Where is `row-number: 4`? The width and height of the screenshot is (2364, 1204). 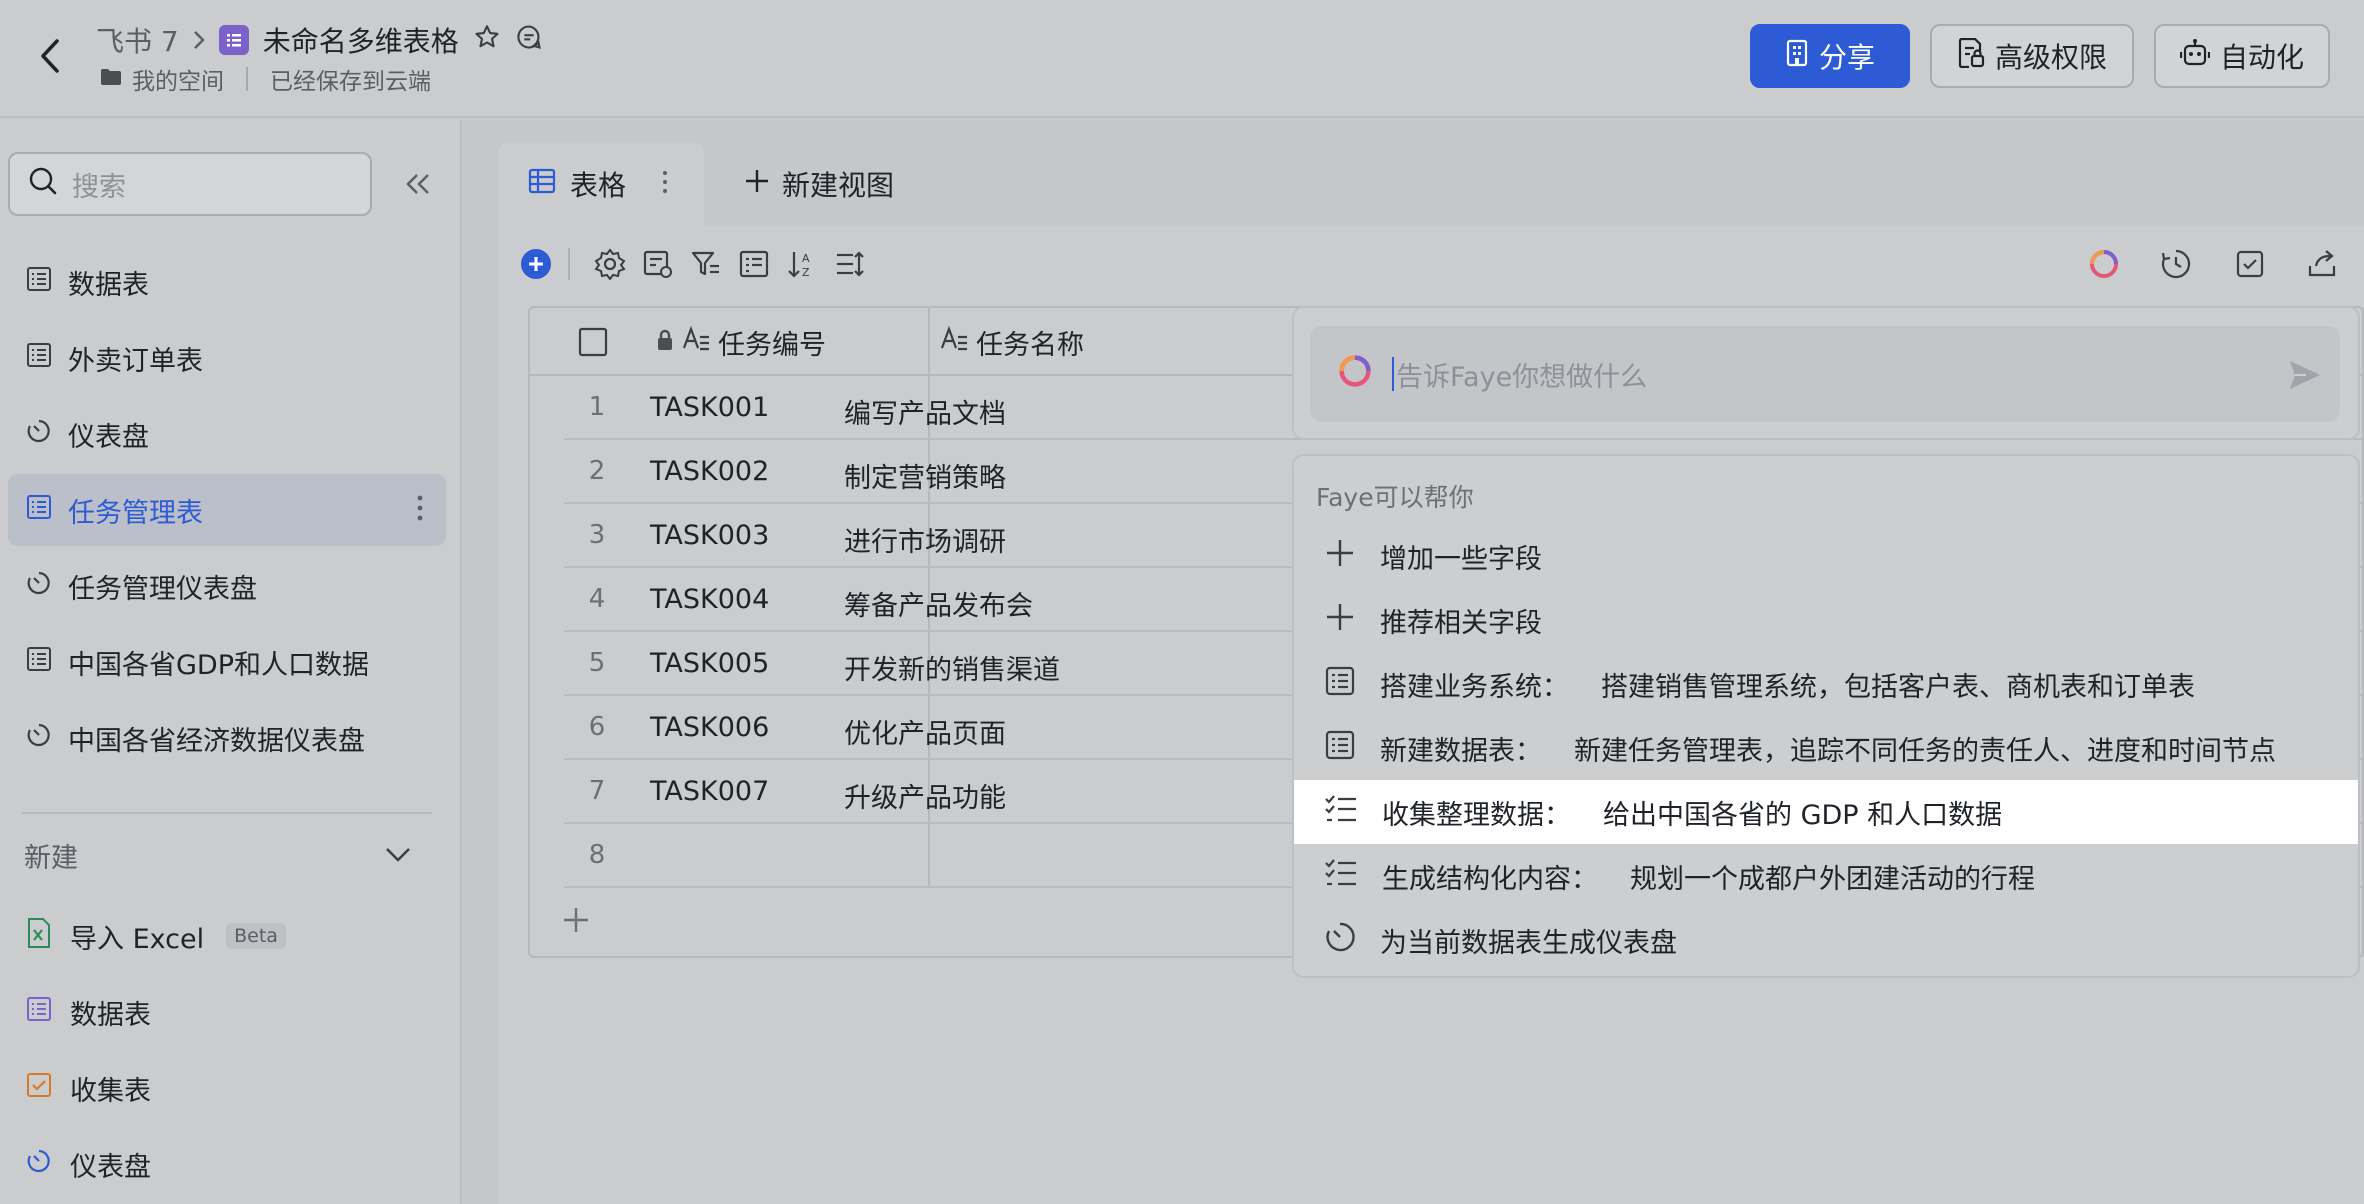
row-number: 4 is located at coordinates (597, 599).